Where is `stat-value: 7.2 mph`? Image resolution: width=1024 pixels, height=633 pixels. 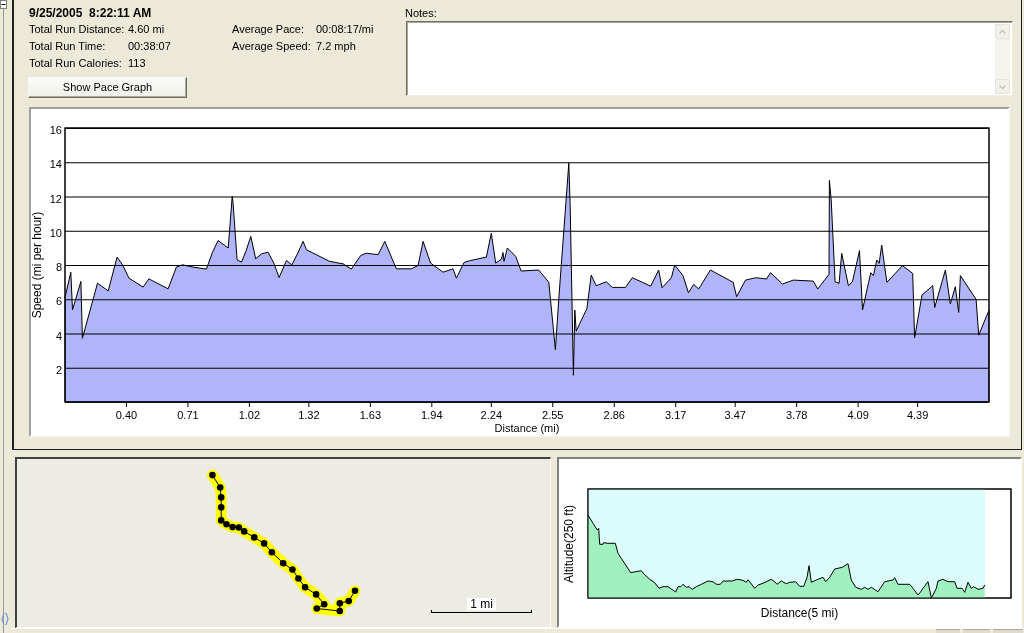
stat-value: 7.2 mph is located at coordinates (336, 46).